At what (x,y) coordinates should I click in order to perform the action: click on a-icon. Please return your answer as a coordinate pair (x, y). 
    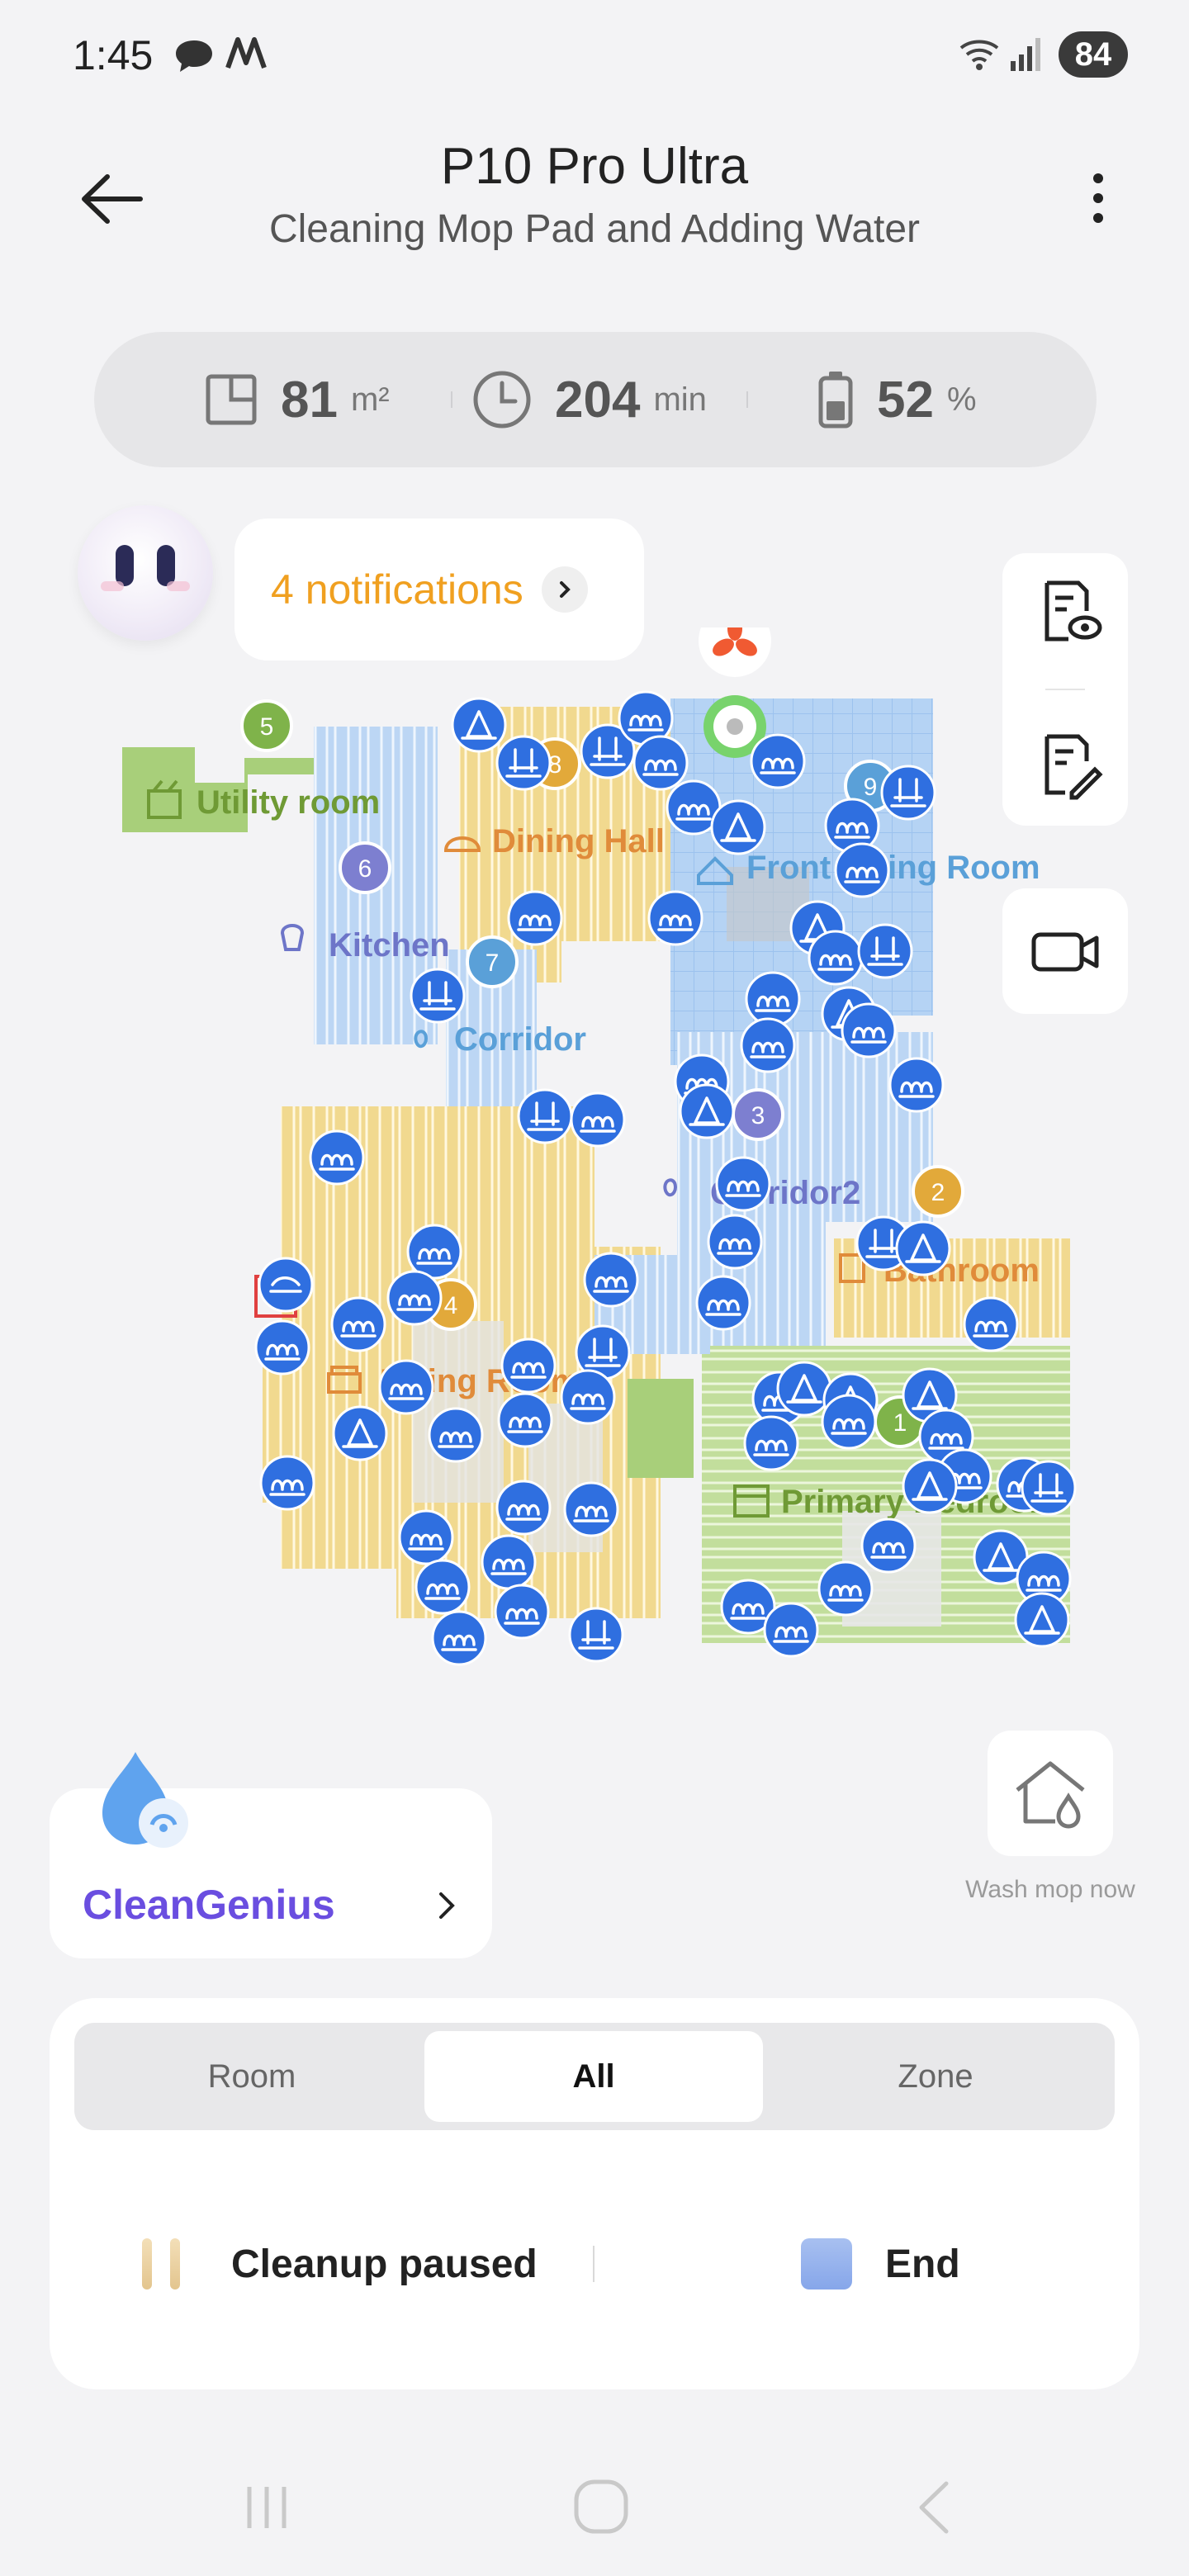
    Looking at the image, I should click on (246, 53).